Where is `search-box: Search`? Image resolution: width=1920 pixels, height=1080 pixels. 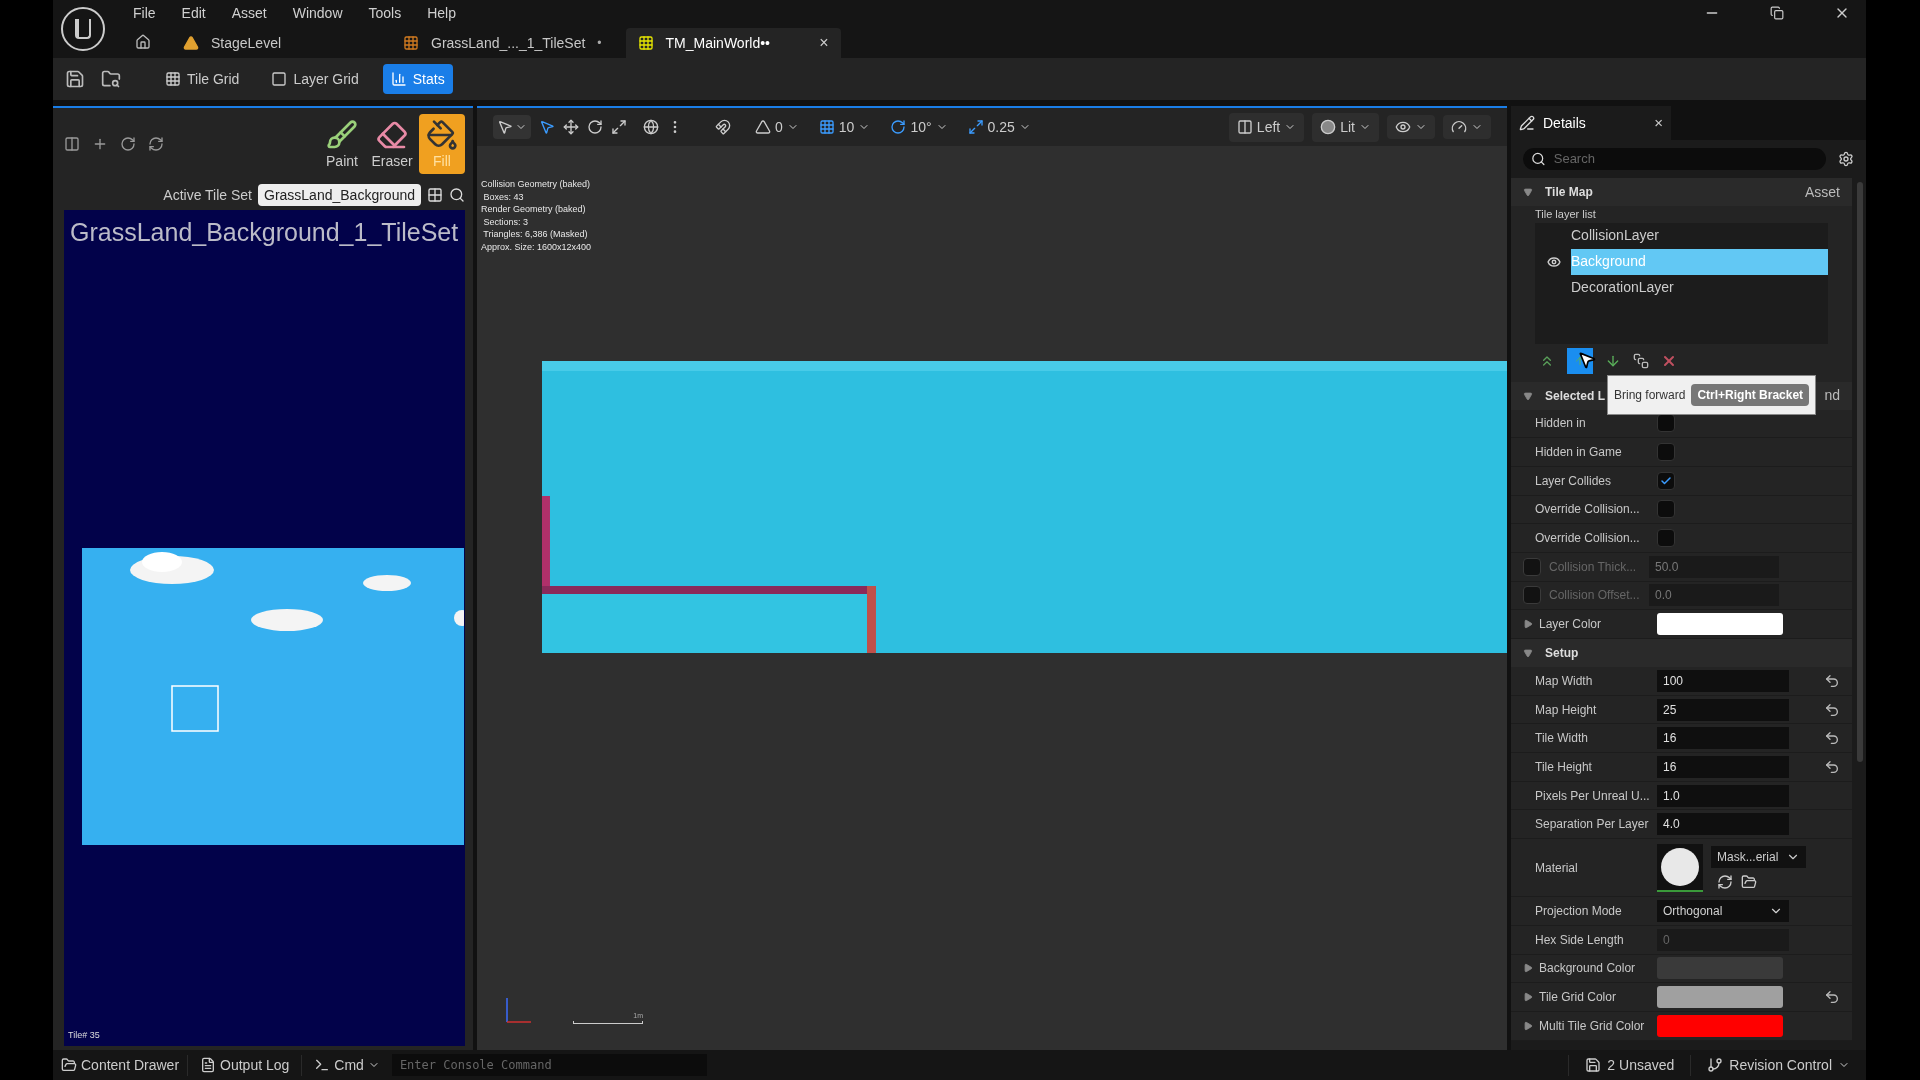
search-box: Search is located at coordinates (1674, 159).